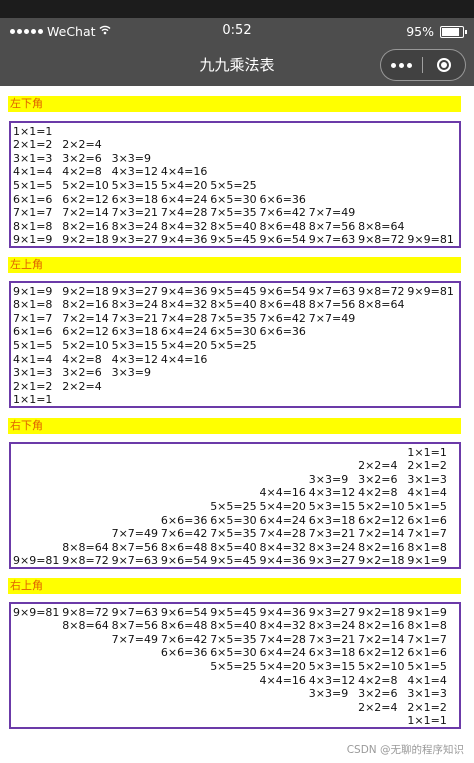 The width and height of the screenshot is (474, 763). What do you see at coordinates (33, 359) in the screenshot?
I see `table-cell: 4×1=4` at bounding box center [33, 359].